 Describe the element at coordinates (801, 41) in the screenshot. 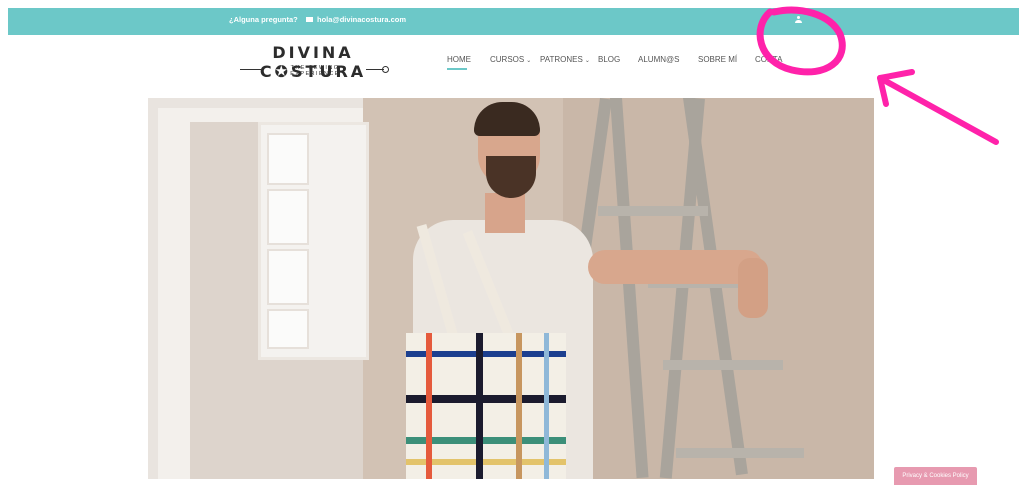

I see `annotation-circle` at that location.